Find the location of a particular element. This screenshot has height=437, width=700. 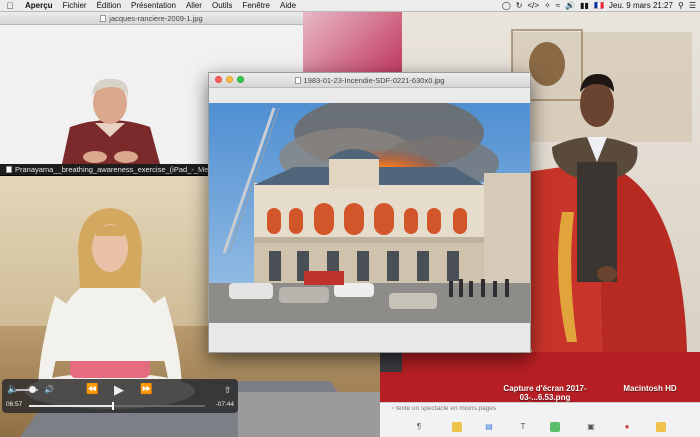

video-file-icon is located at coordinates (9, 169).